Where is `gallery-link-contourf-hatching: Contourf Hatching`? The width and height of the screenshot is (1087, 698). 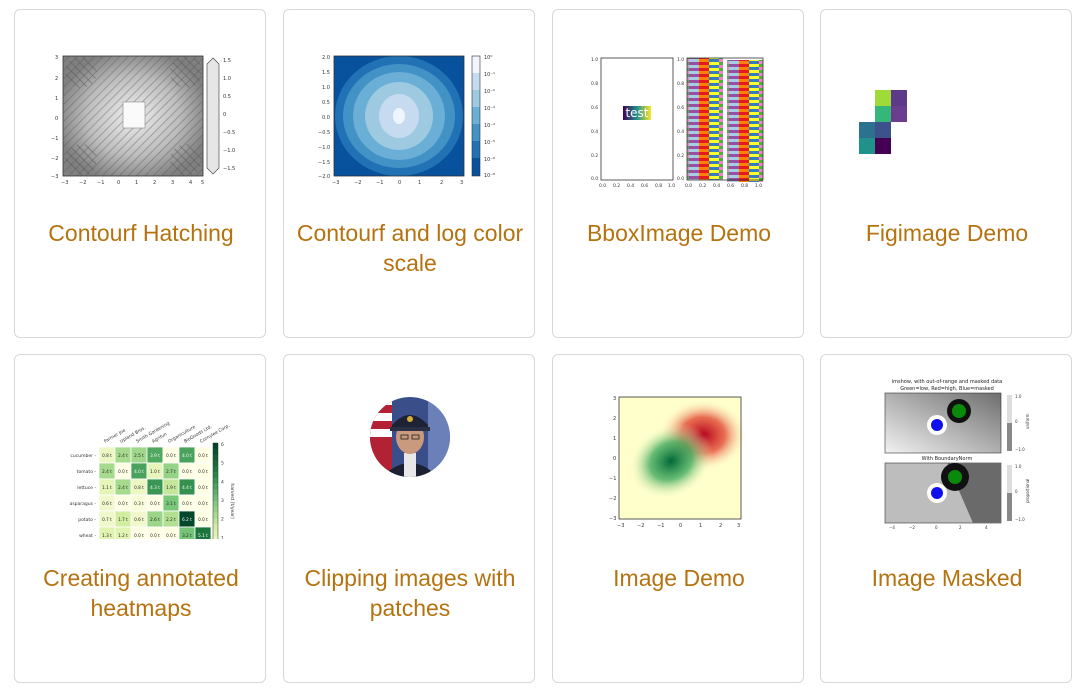
gallery-link-contourf-hatching: Contourf Hatching is located at coordinates (141, 233).